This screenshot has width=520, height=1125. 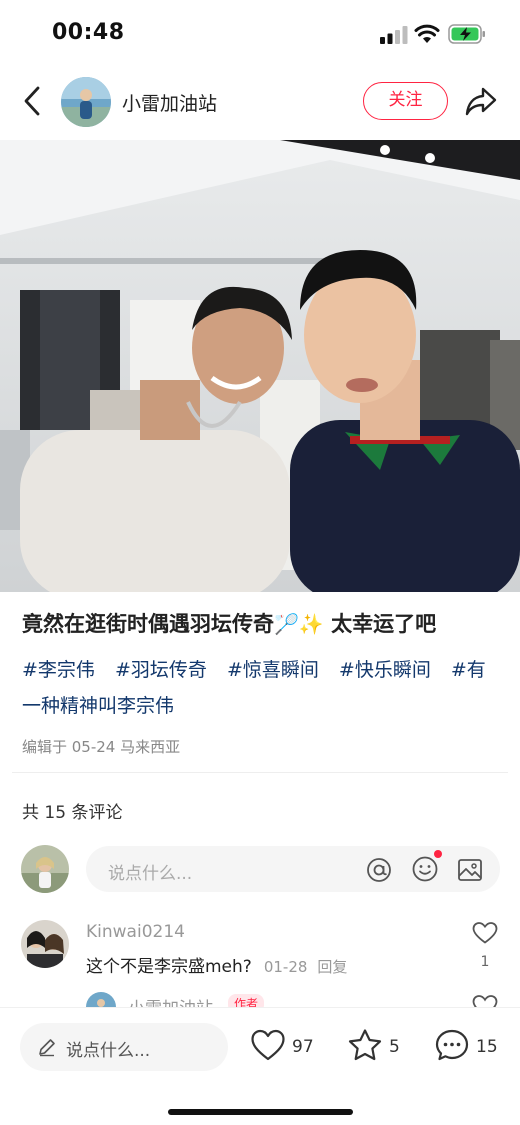 I want to click on comment-count-bottom: 15, so click(x=487, y=1047).